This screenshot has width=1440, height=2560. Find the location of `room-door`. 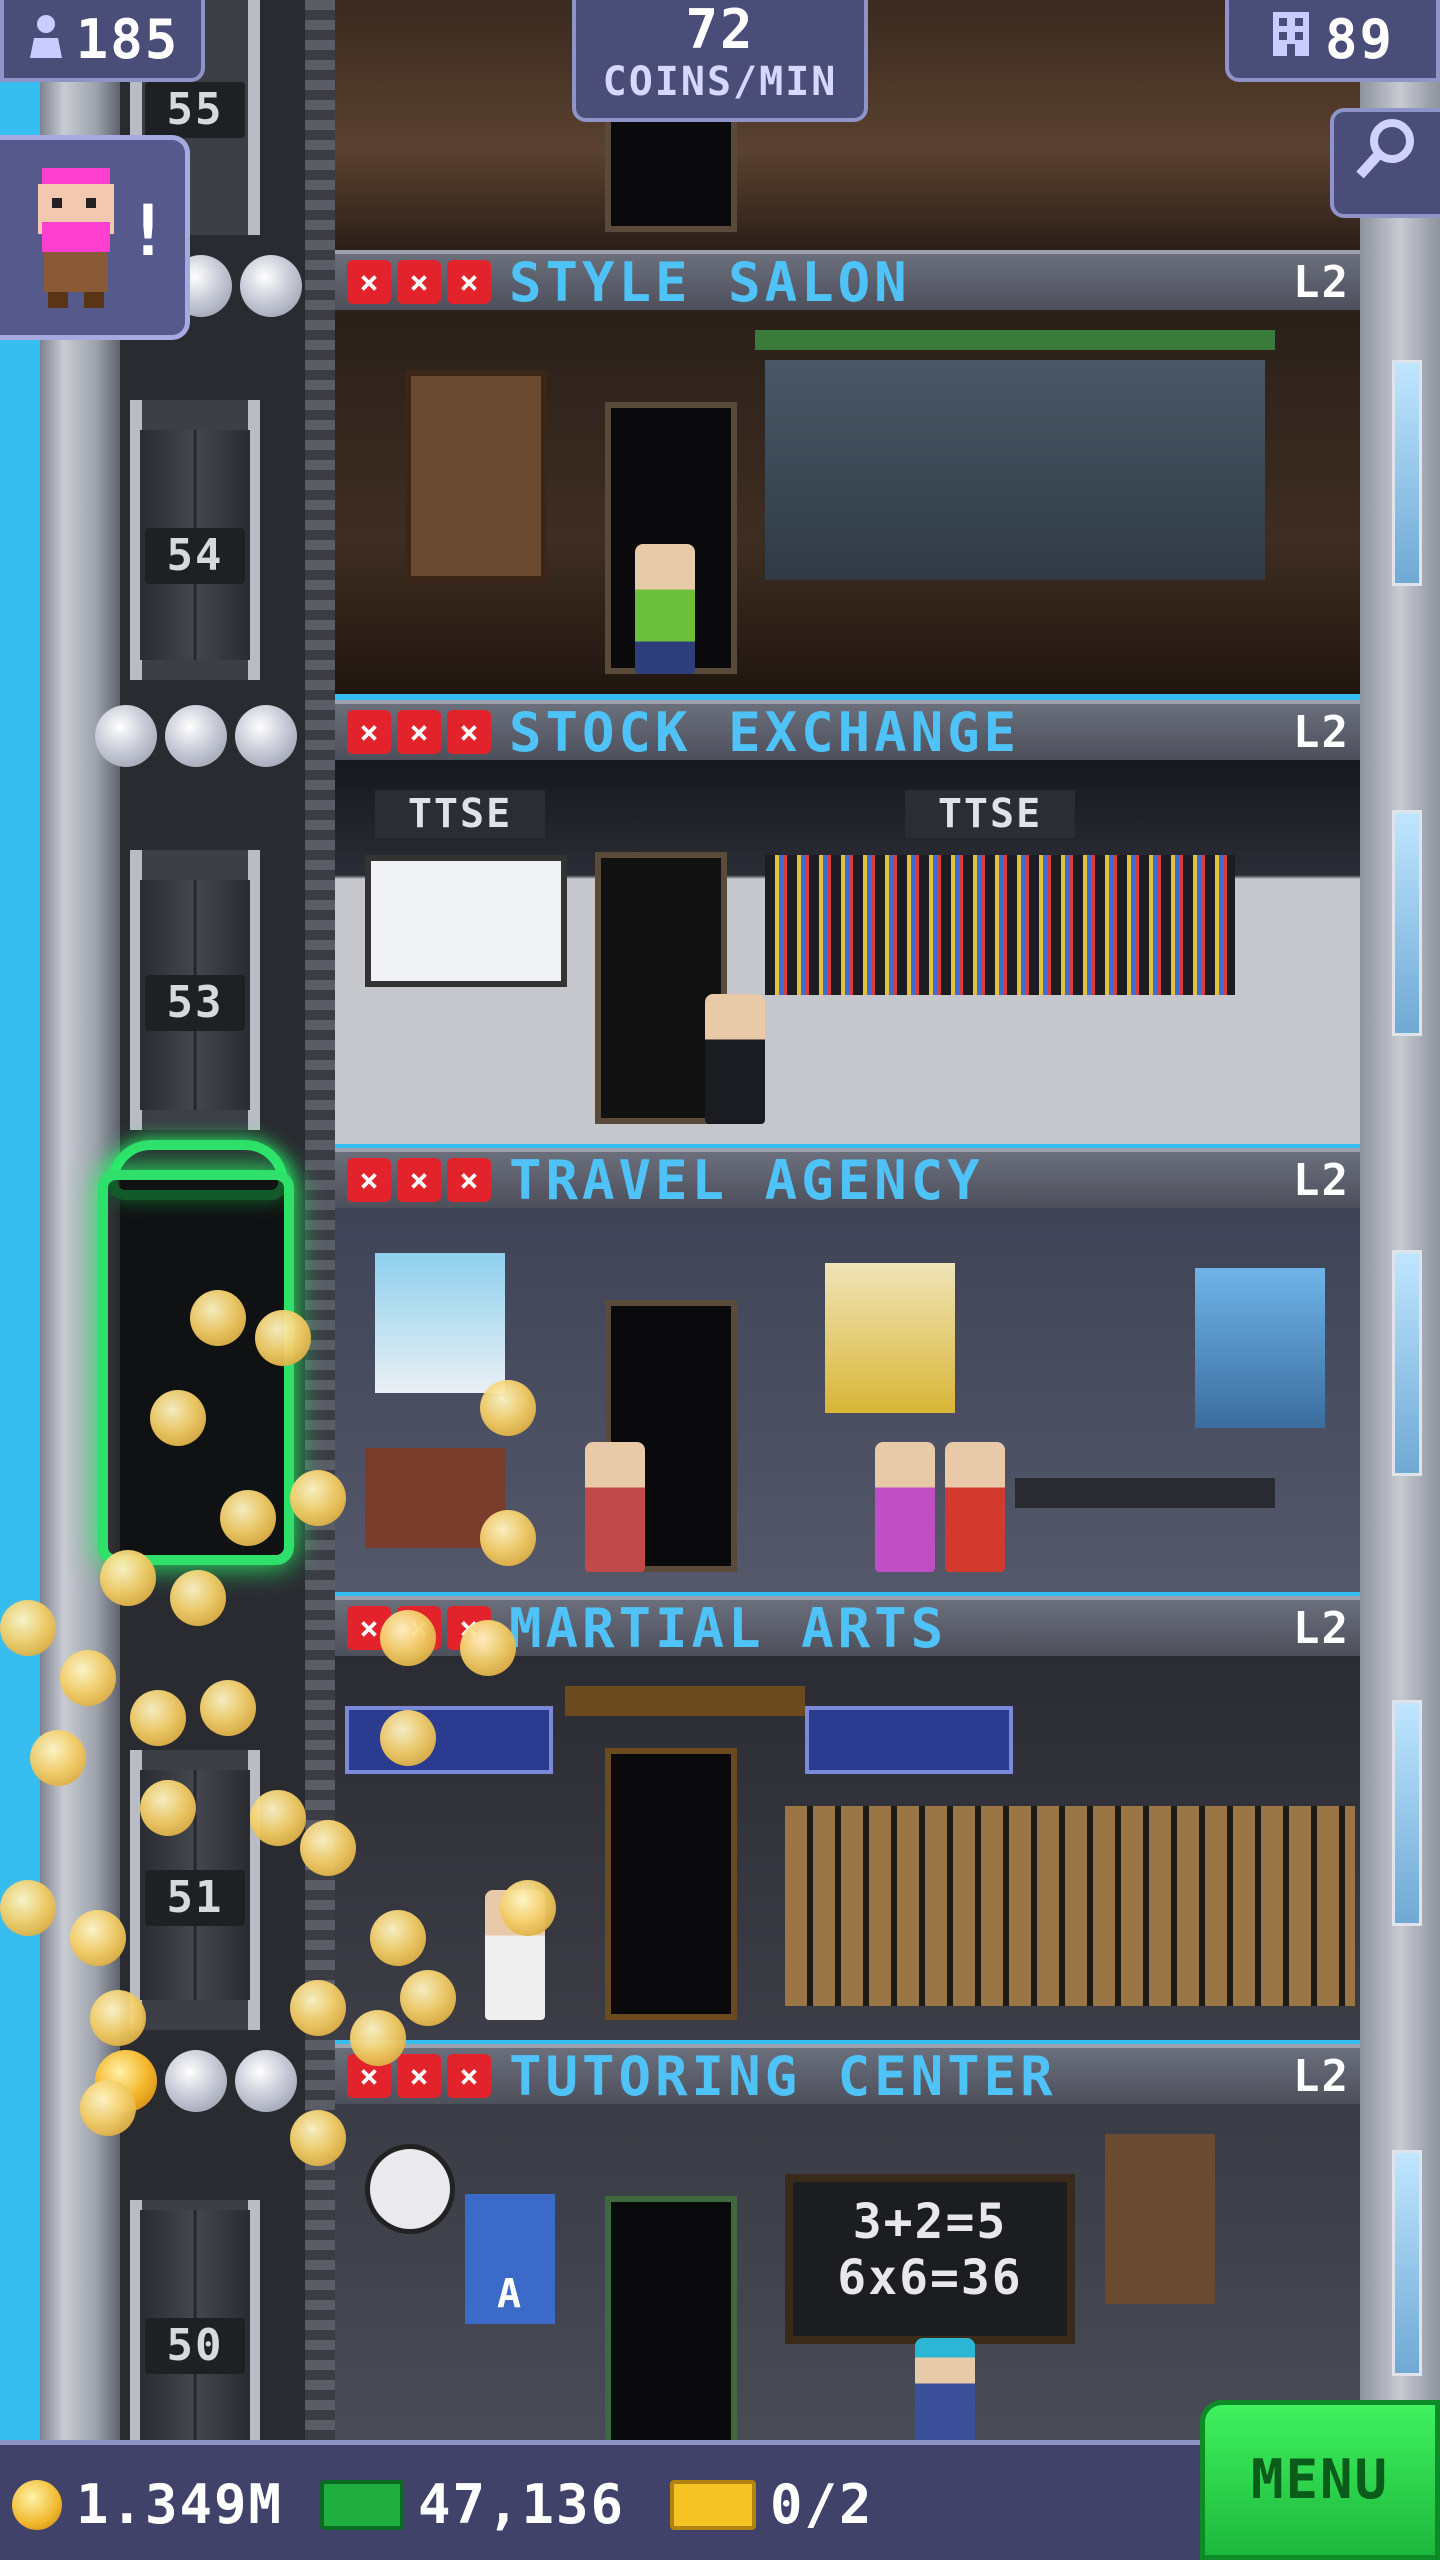

room-door is located at coordinates (671, 1884).